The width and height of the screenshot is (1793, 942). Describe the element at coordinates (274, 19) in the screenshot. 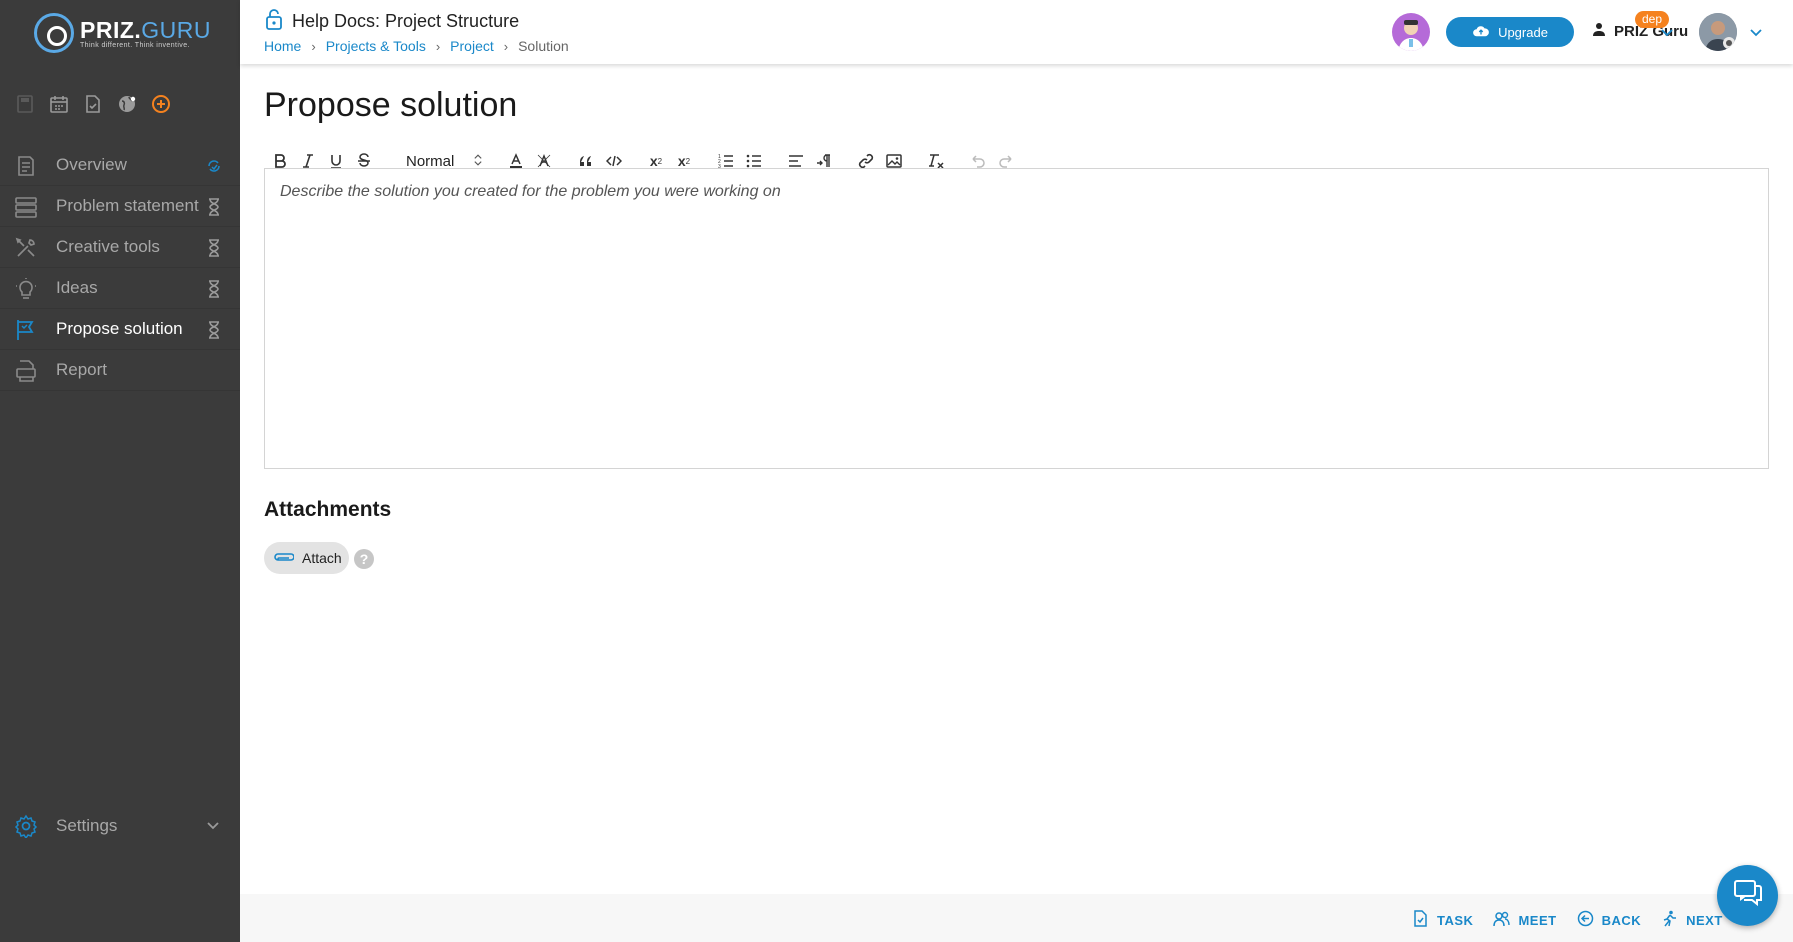

I see `lock-icon` at that location.